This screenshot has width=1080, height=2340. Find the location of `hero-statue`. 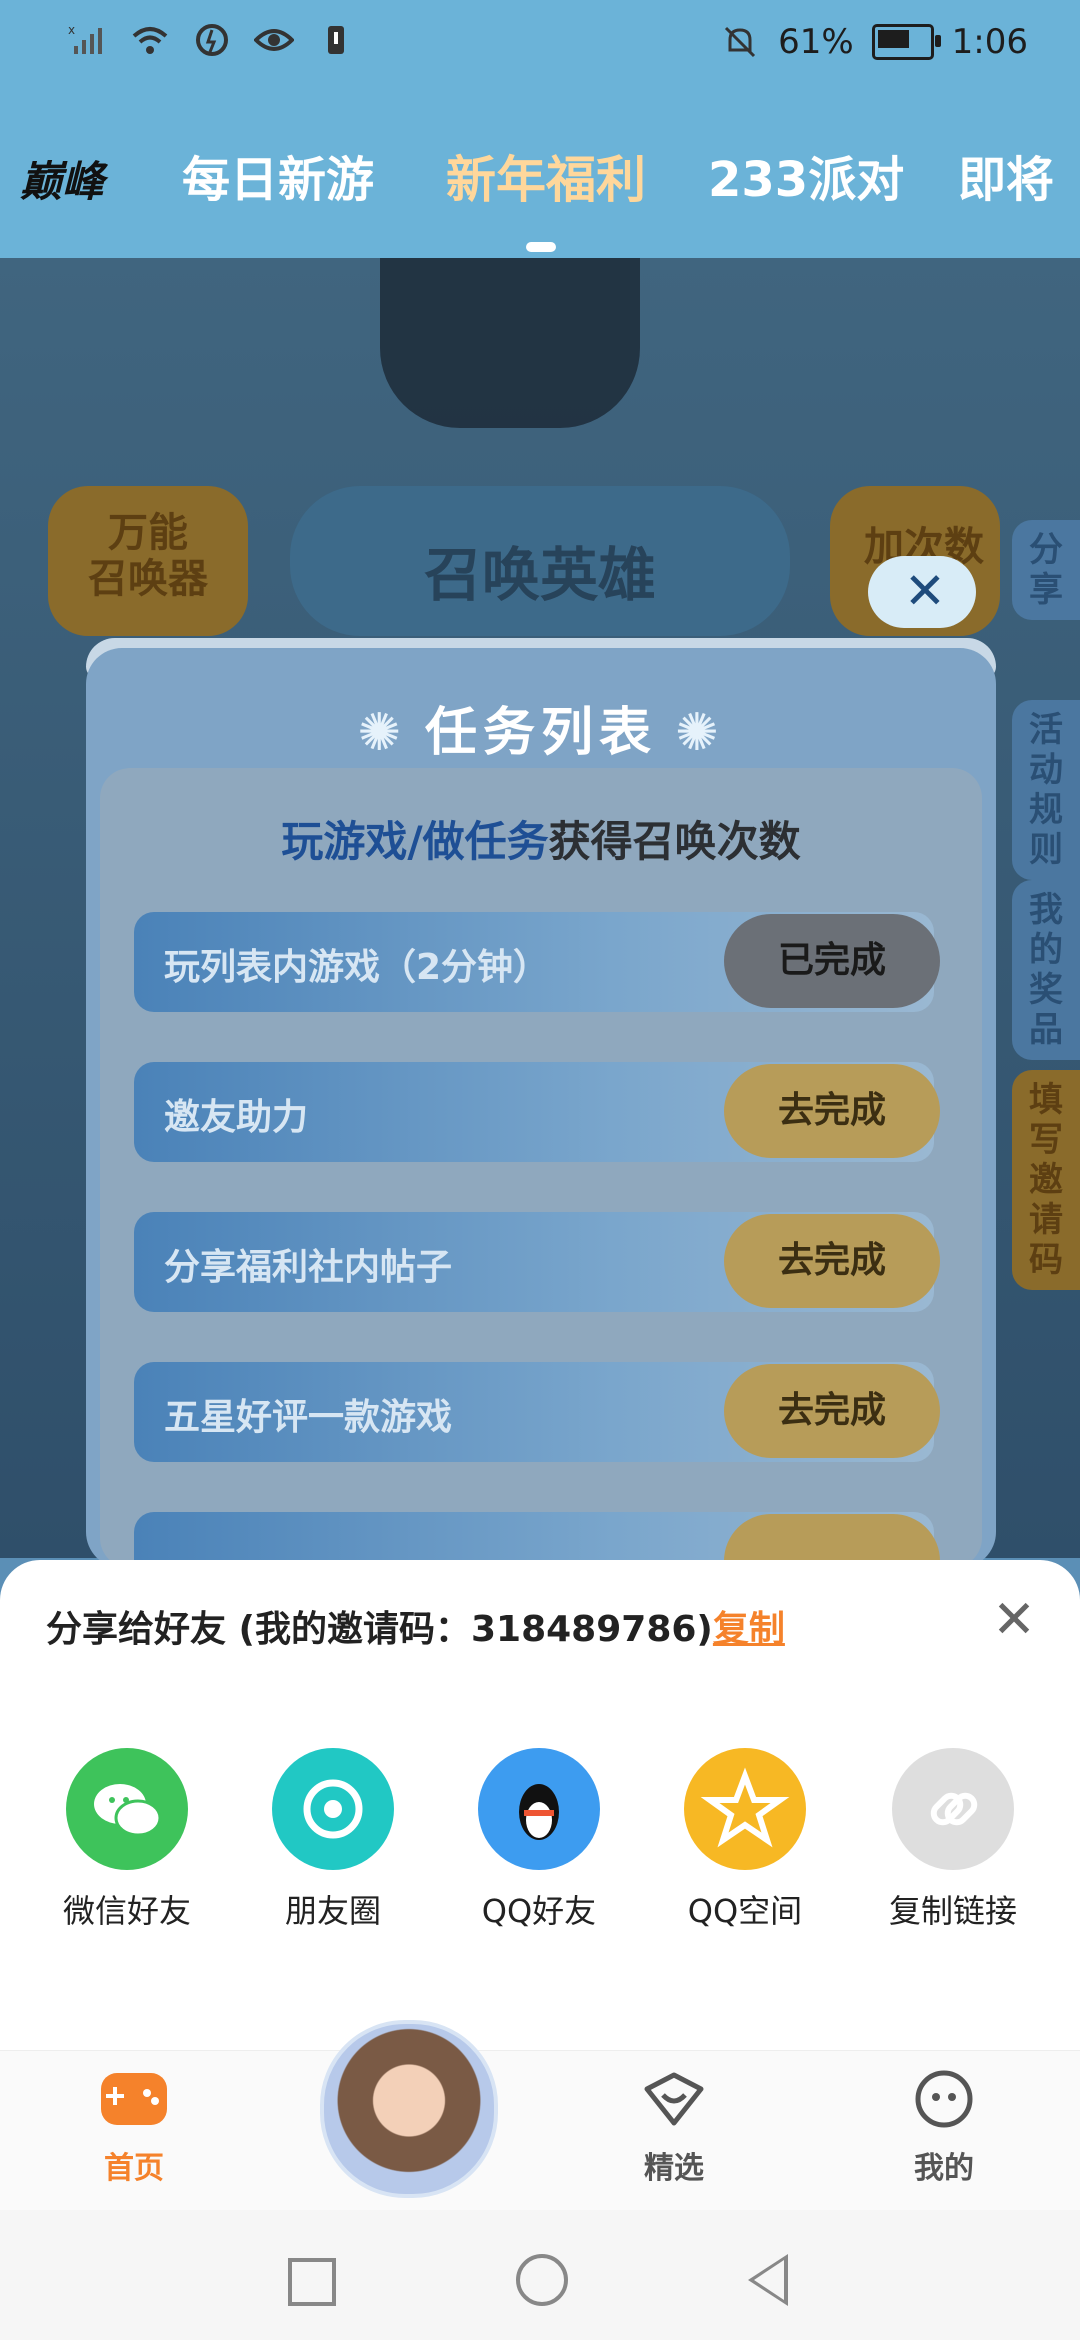

hero-statue is located at coordinates (510, 343).